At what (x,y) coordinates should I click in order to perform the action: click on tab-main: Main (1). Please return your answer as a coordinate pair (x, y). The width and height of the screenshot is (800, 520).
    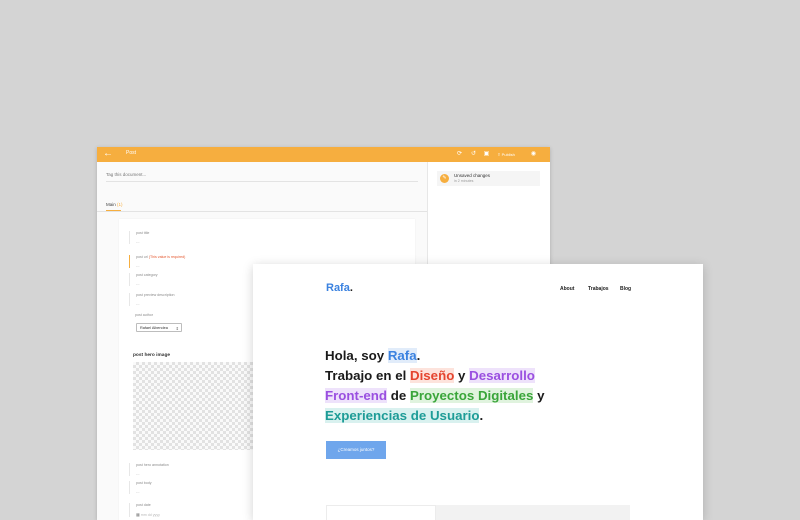
    Looking at the image, I should click on (114, 204).